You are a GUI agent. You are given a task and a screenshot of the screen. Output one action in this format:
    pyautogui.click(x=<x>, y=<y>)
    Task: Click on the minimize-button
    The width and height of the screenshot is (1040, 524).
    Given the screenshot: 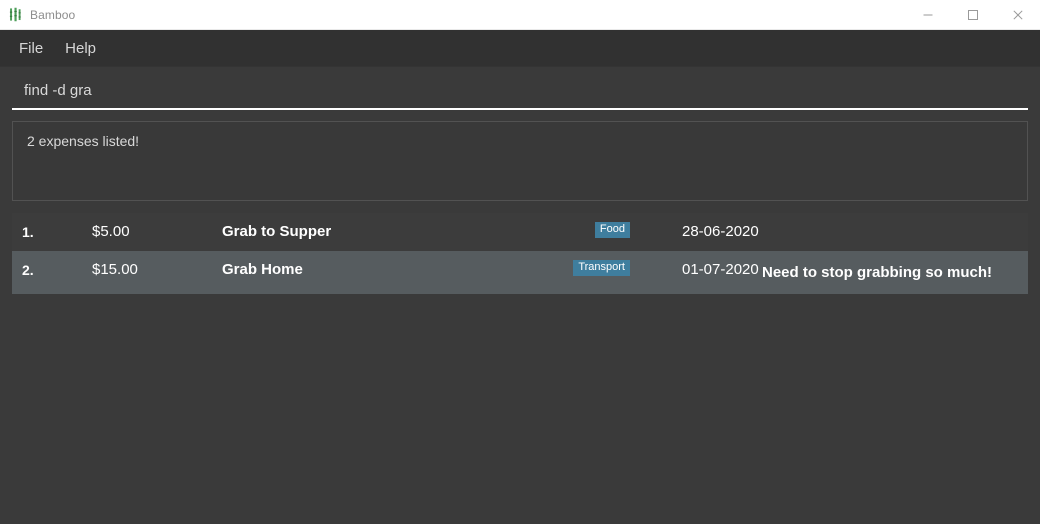 What is the action you would take?
    pyautogui.click(x=927, y=14)
    